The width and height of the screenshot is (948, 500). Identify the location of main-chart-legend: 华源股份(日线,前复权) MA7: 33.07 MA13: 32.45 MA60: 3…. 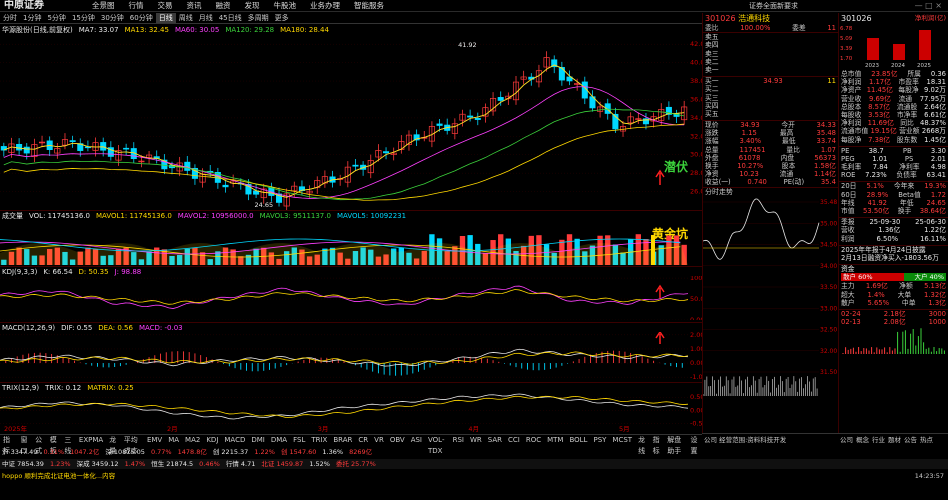
(344, 30).